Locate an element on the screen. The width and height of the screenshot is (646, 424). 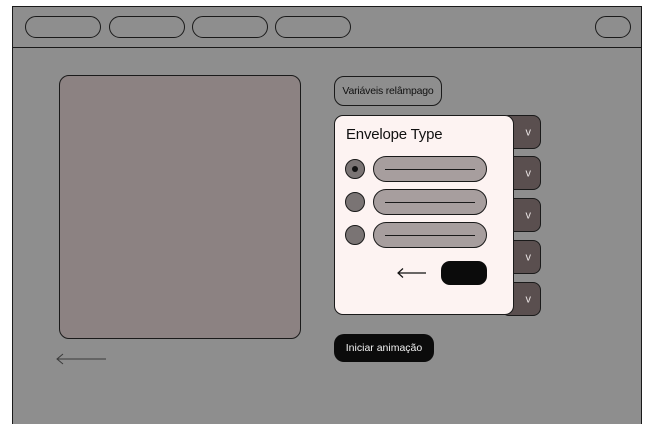
envelope-type-panel: Envelope Type is located at coordinates (424, 215).